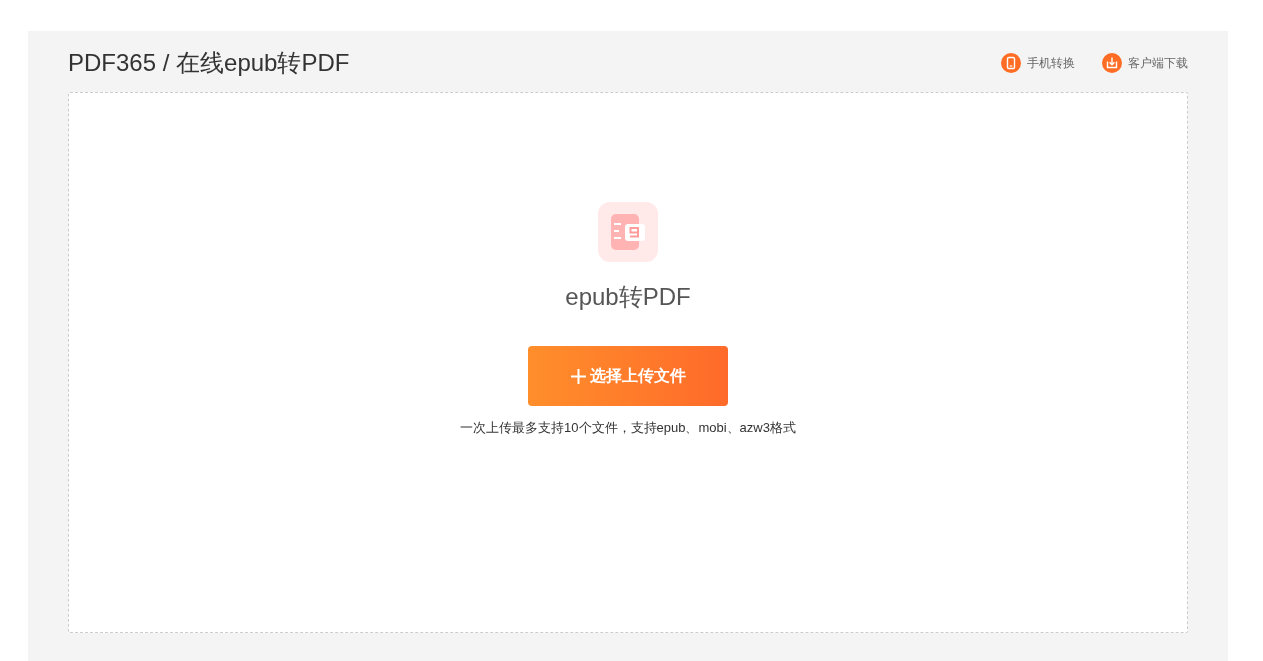 The width and height of the screenshot is (1263, 661). I want to click on breadcrumb-title: PDF365 / 在线epub转PDF, so click(209, 61).